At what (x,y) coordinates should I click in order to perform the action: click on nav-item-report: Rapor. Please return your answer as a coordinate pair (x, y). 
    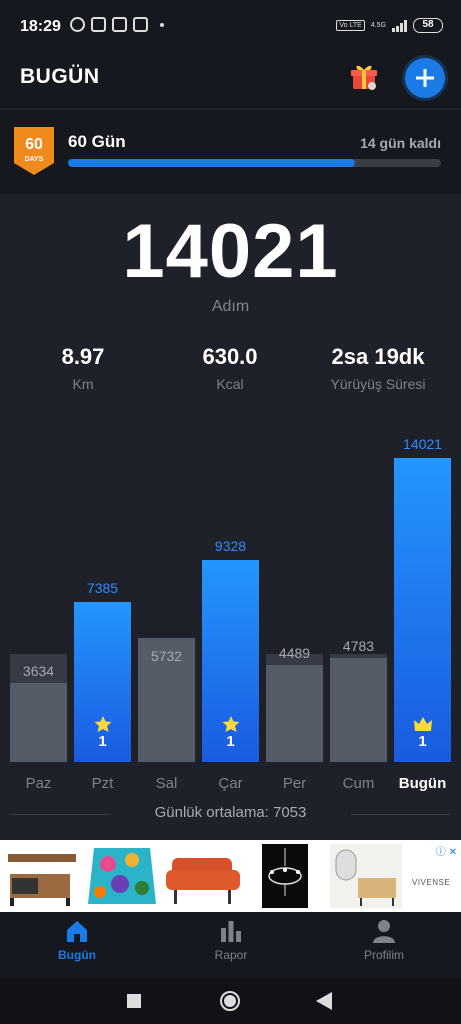
    Looking at the image, I should click on (231, 940).